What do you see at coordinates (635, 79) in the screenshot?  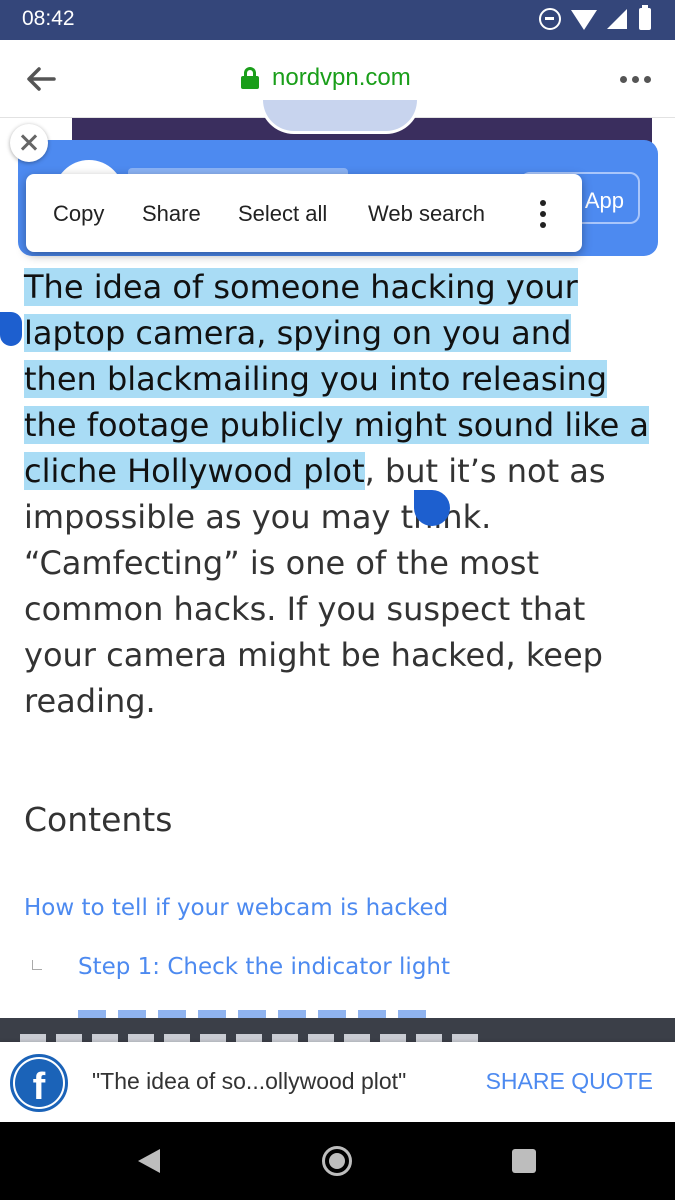 I see `overflow-menu-icon` at bounding box center [635, 79].